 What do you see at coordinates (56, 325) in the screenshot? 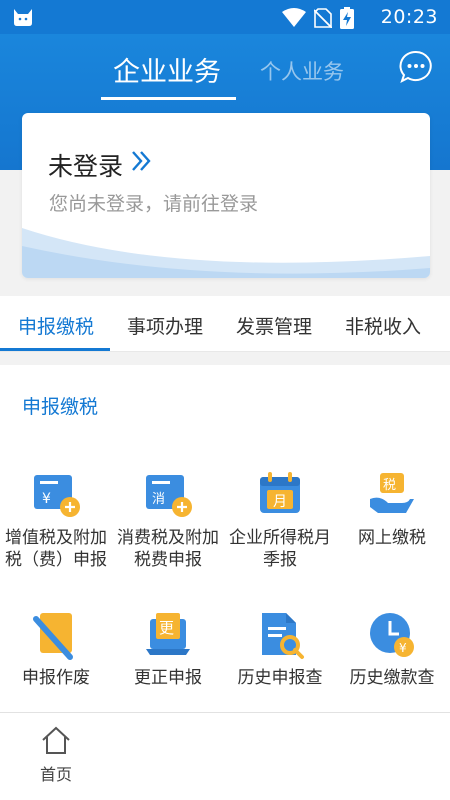
I see `cat-tab-declare-pay: 申报缴税` at bounding box center [56, 325].